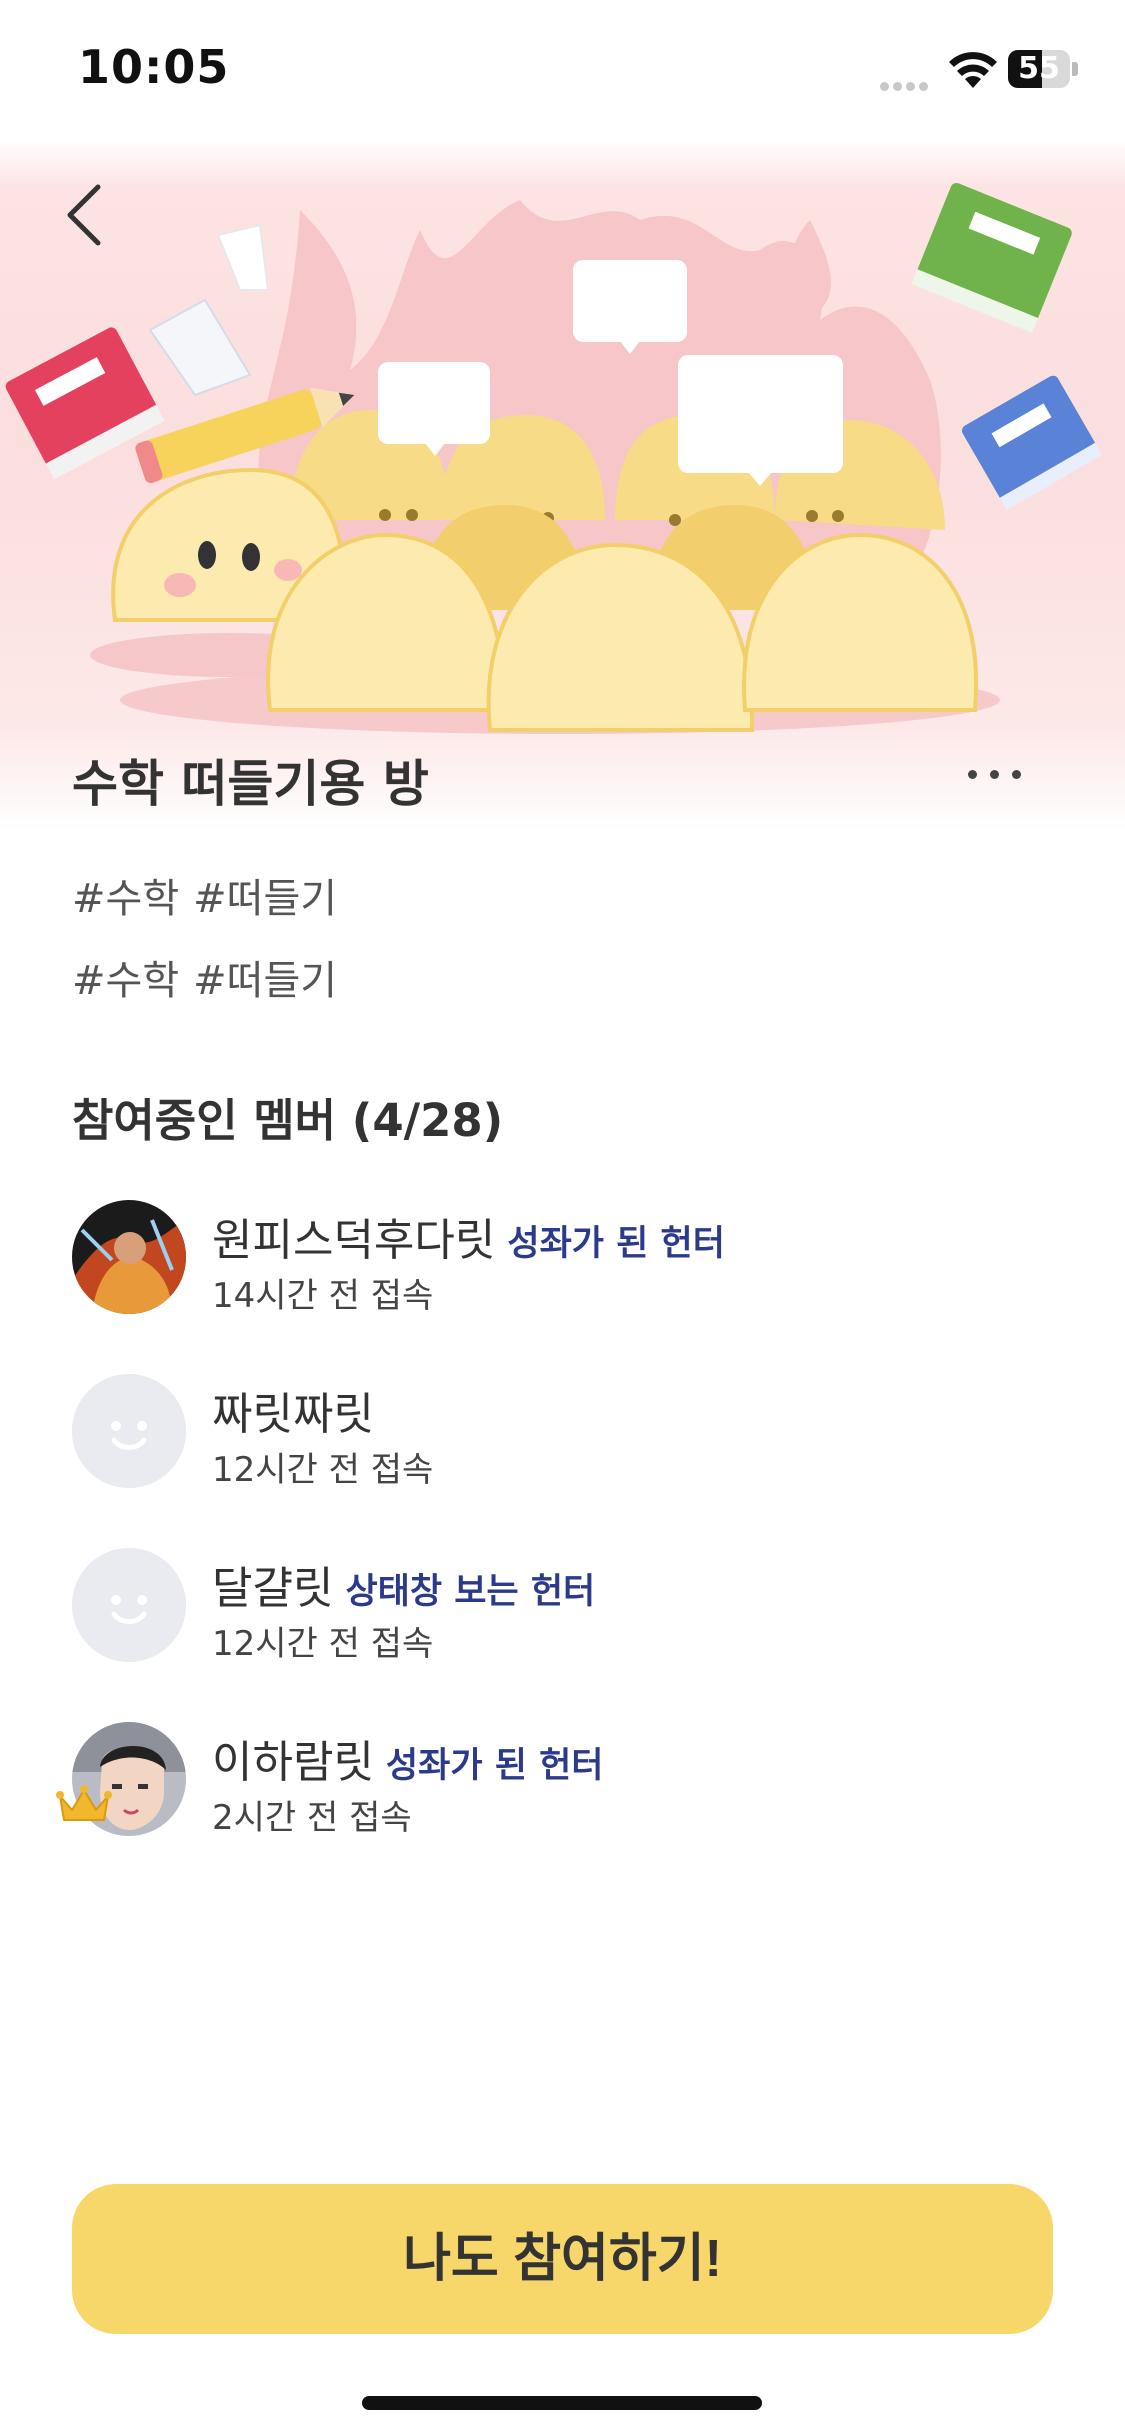 This screenshot has width=1125, height=2436. I want to click on member-hunter-title: 상태창 보는 헌터, so click(470, 1592).